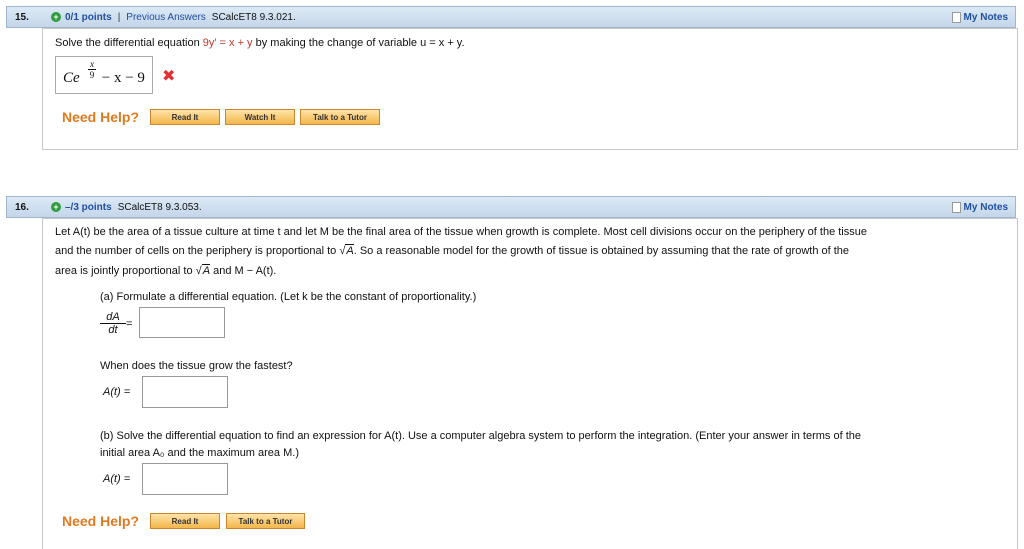 Image resolution: width=1024 pixels, height=549 pixels. Describe the element at coordinates (113, 330) in the screenshot. I see `frac-den: dt` at that location.